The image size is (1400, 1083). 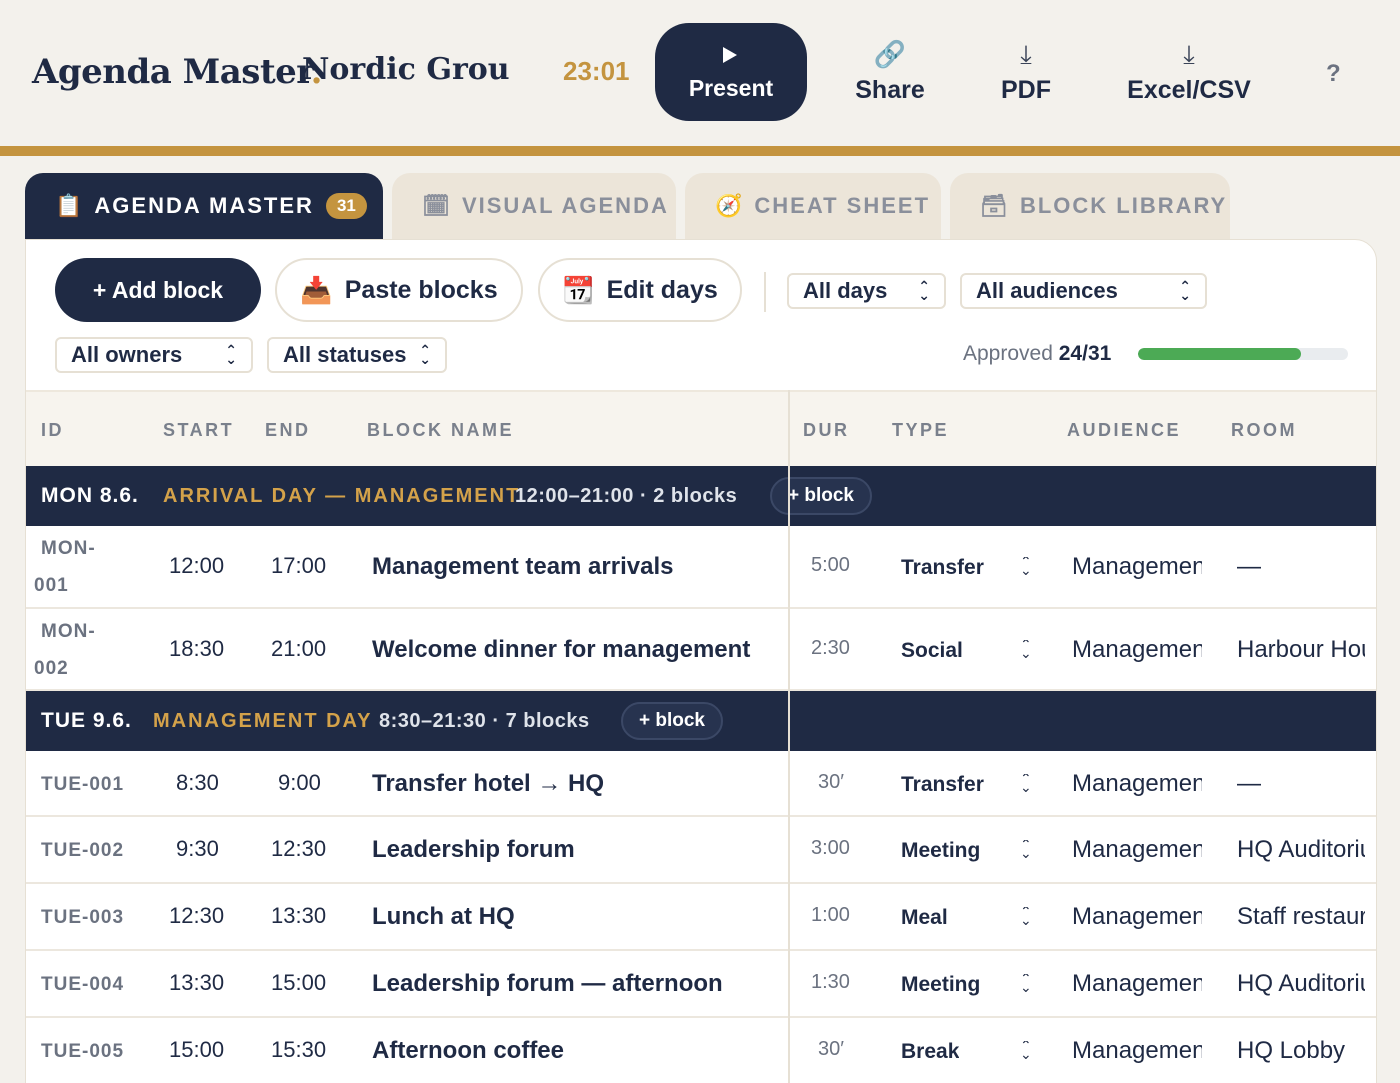 What do you see at coordinates (346, 206) in the screenshot?
I see `count-badge: 31` at bounding box center [346, 206].